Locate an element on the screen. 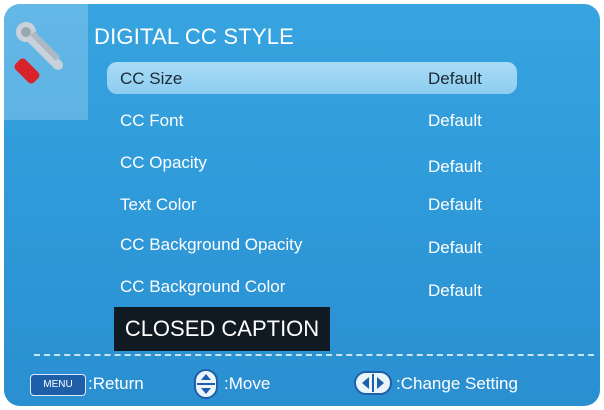 The height and width of the screenshot is (410, 604). menu-item-label: Text Color is located at coordinates (158, 204).